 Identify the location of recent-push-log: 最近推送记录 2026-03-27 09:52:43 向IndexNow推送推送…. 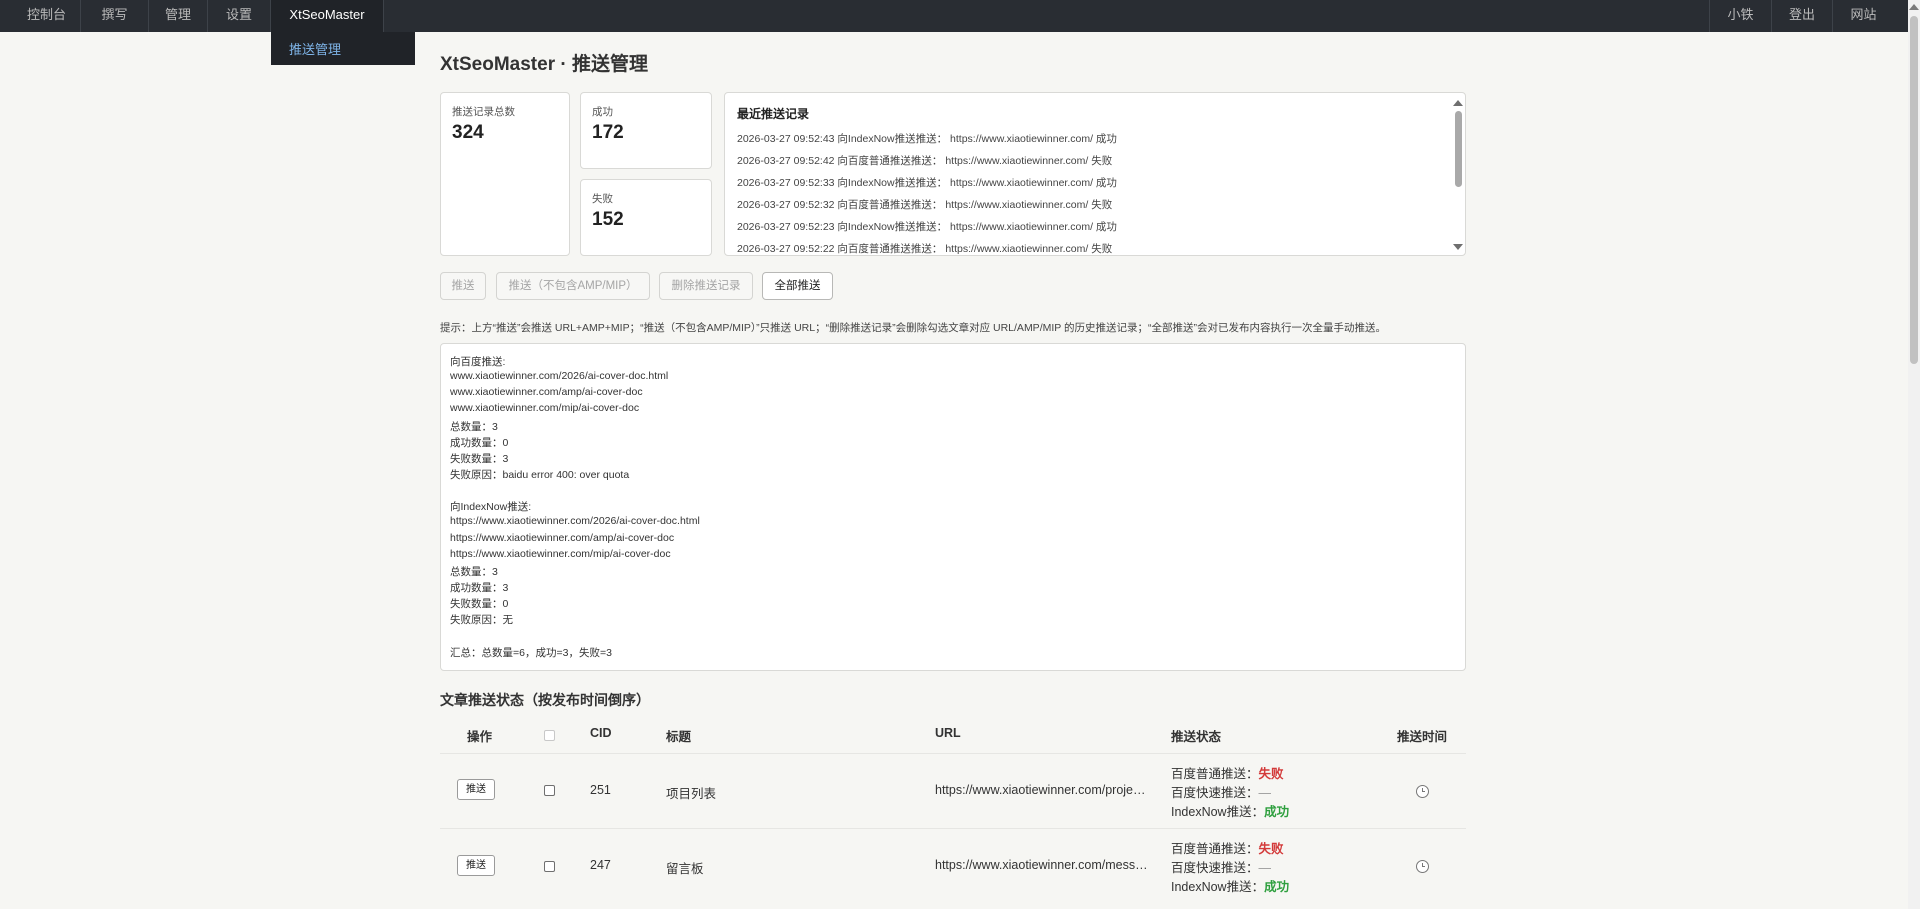
(1095, 174).